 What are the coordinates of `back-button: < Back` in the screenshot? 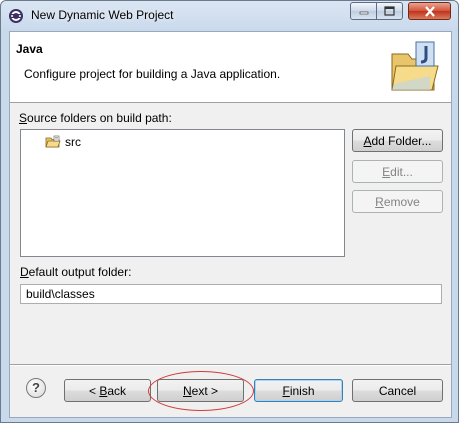 It's located at (107, 390).